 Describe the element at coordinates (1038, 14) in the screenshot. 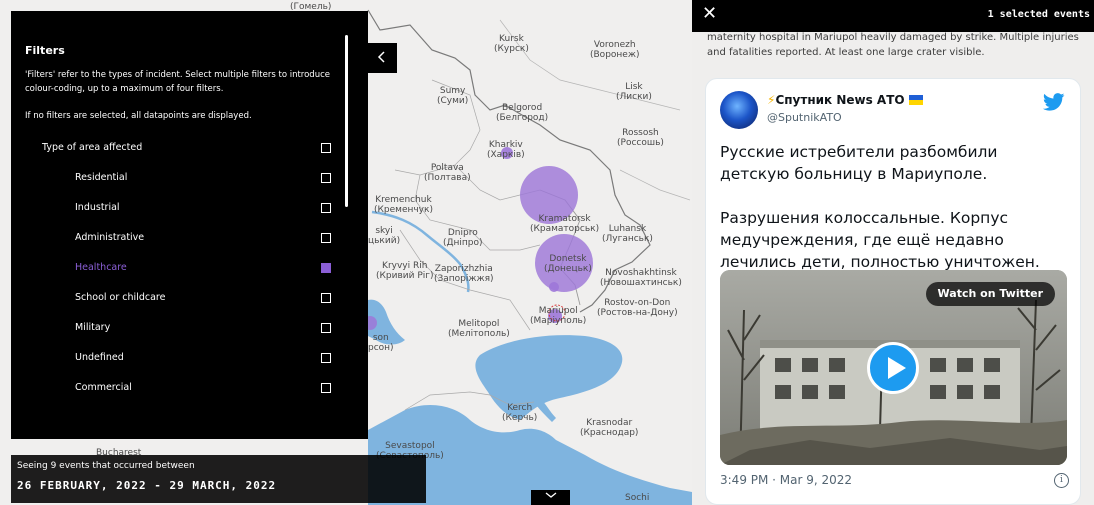

I see `selected-count: 1 selected events` at that location.